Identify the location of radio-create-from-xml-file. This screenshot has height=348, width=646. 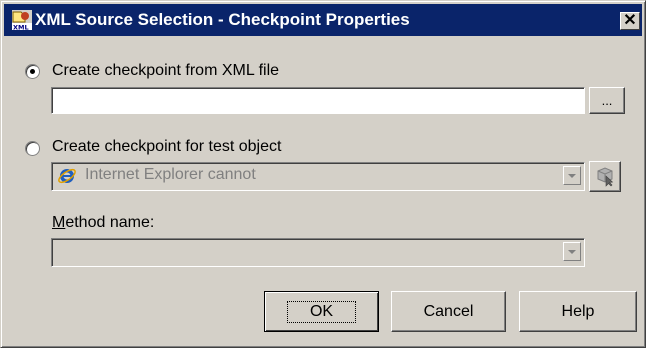
(32, 71).